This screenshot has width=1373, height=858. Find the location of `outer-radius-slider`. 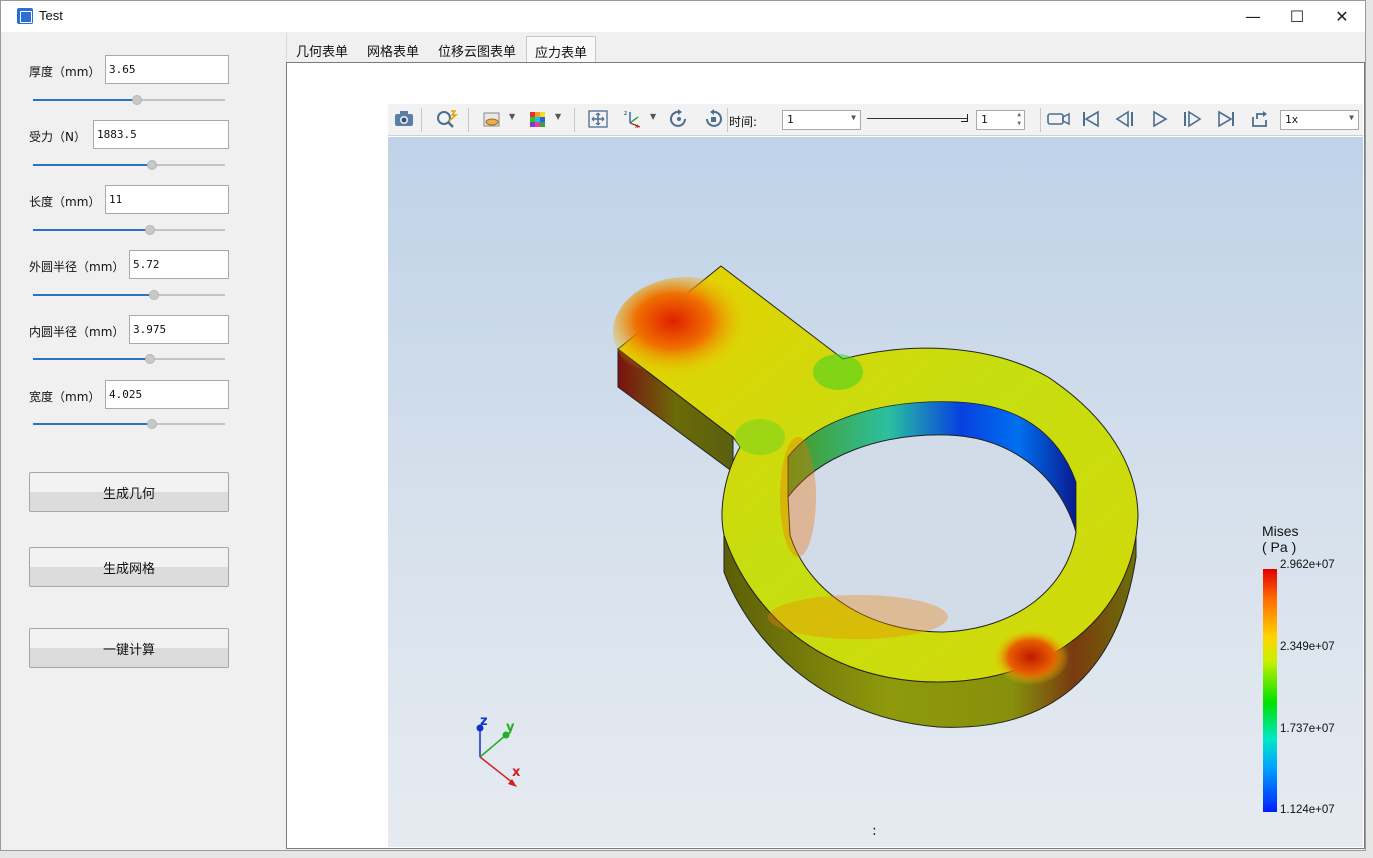

outer-radius-slider is located at coordinates (129, 295).